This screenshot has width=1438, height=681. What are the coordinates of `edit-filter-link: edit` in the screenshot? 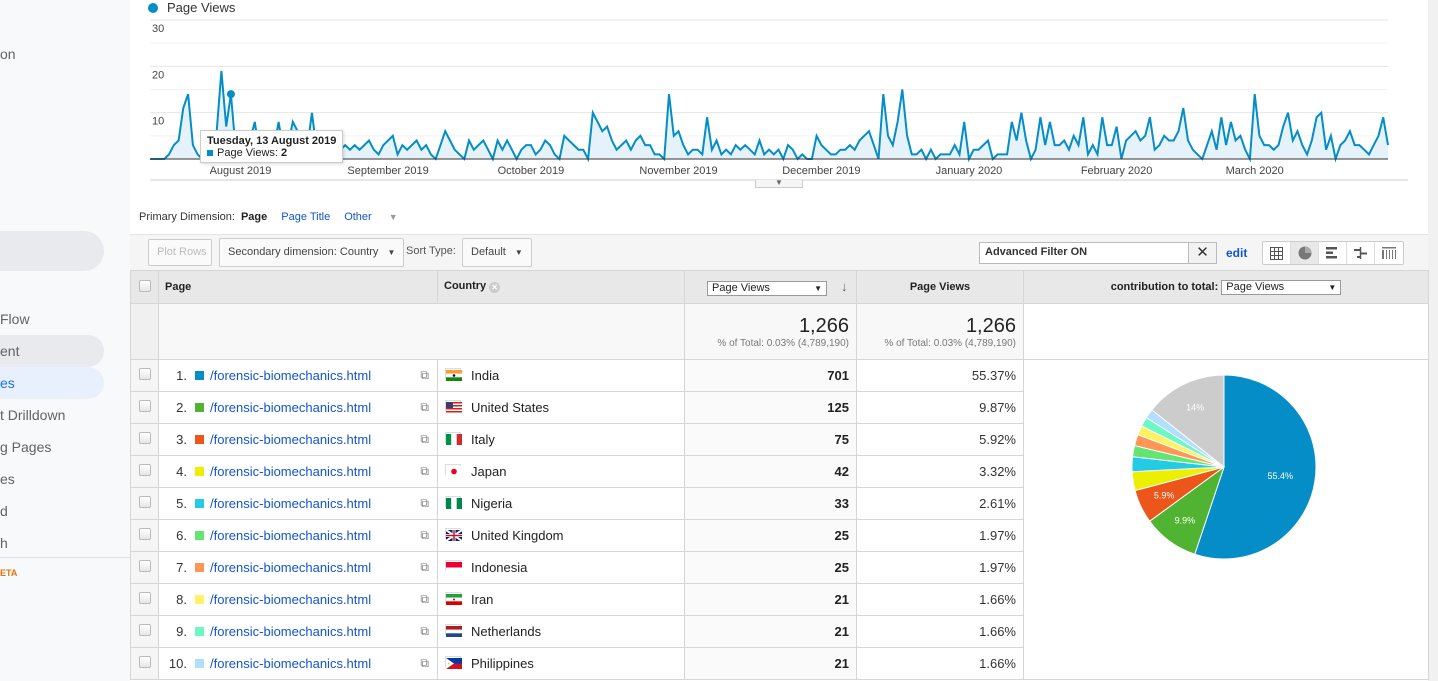 It's located at (1236, 253).